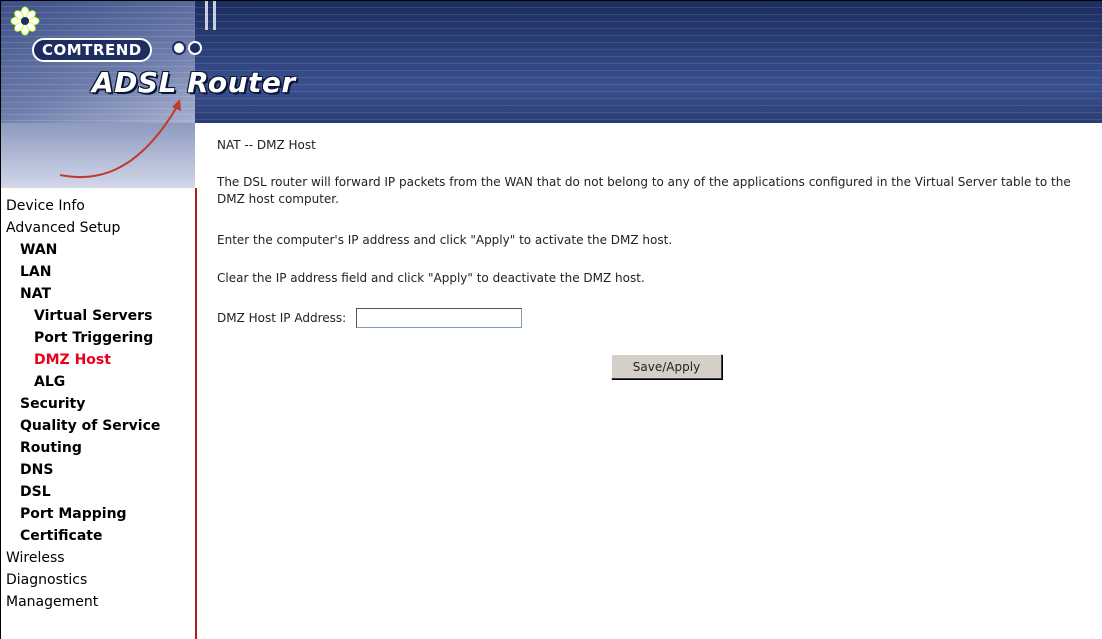  Describe the element at coordinates (80, 580) in the screenshot. I see `sidebar-item-diagnostics: Diagnostics` at that location.